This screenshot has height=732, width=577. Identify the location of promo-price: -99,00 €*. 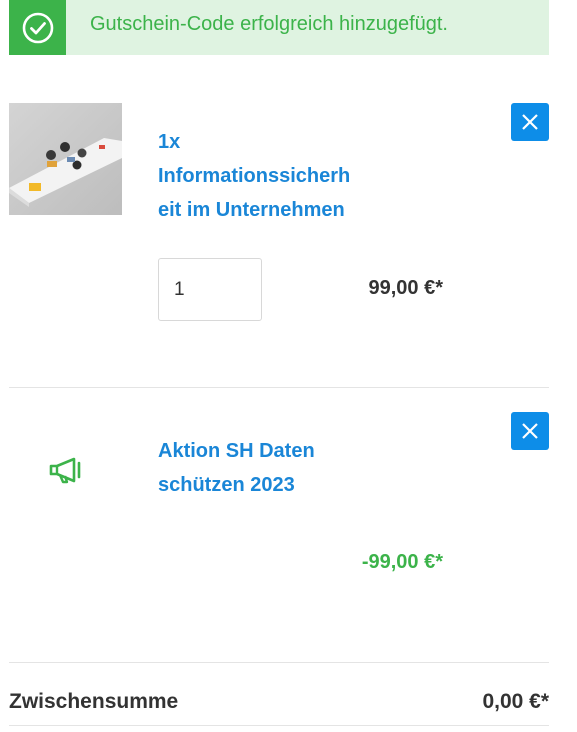
(402, 562).